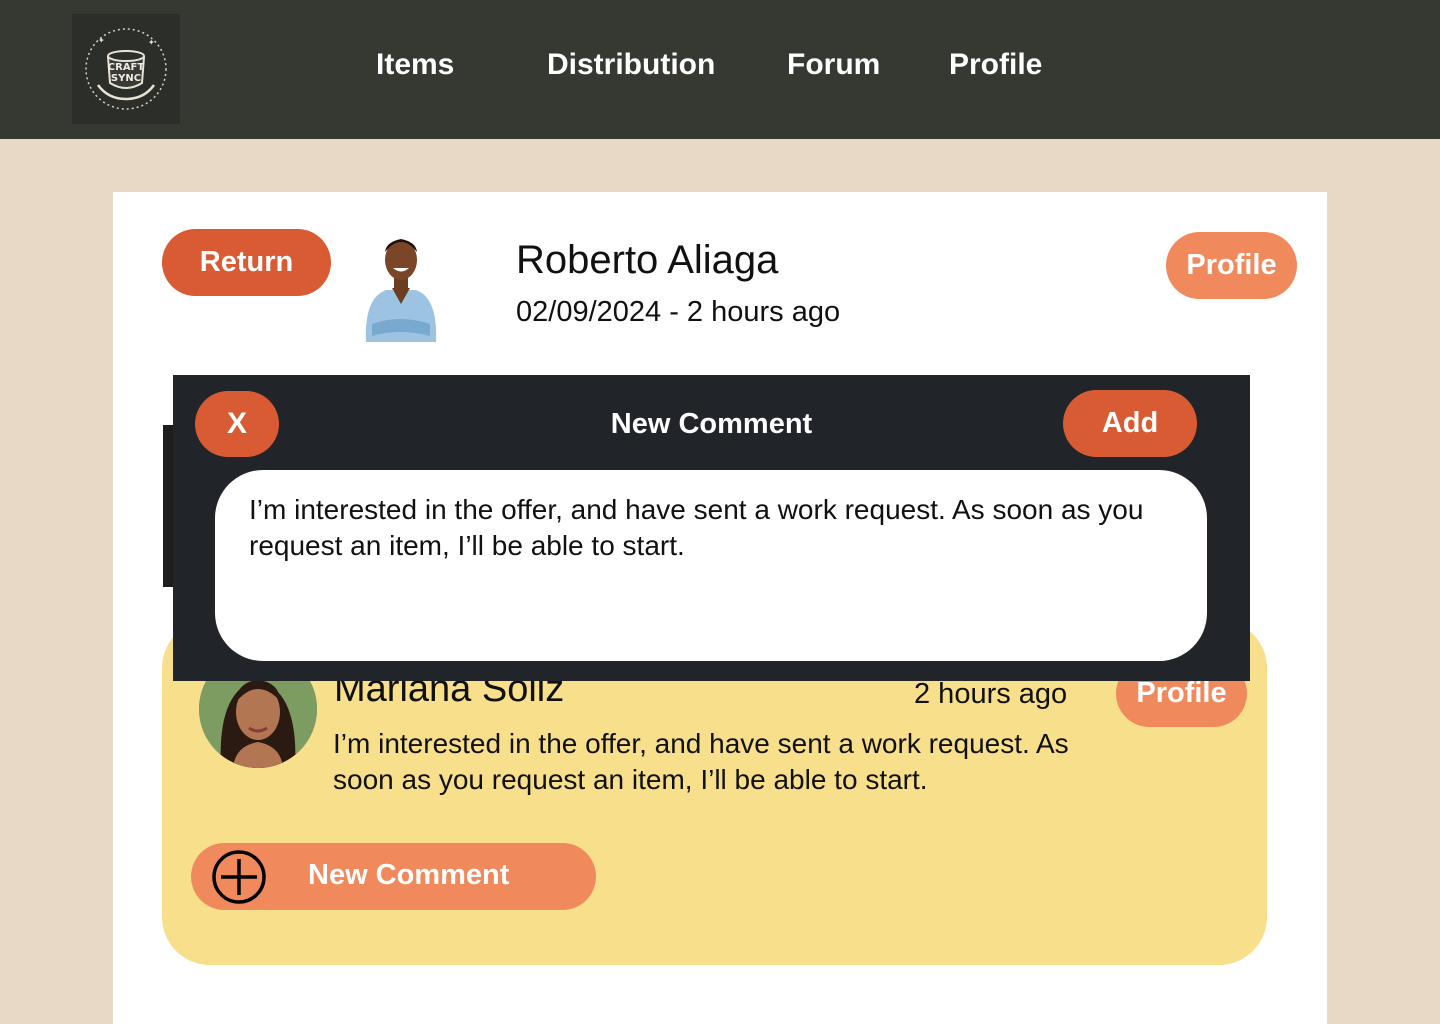  I want to click on plus-circle-icon, so click(239, 877).